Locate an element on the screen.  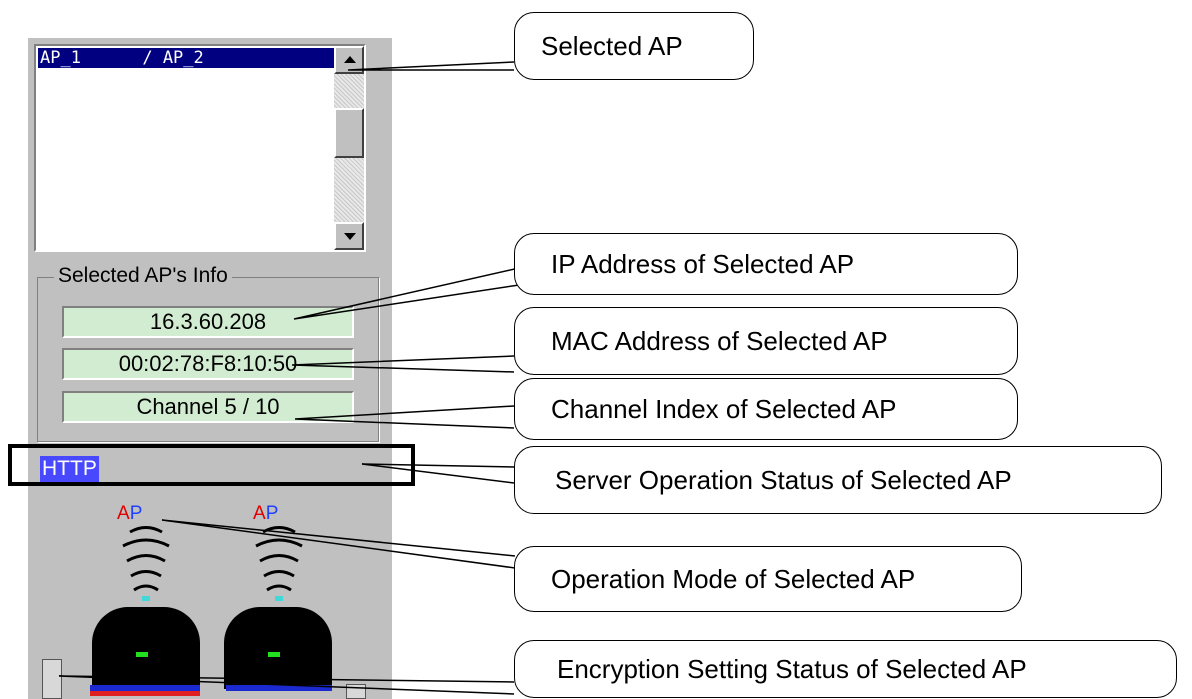
callout-text: Channel Index of Selected AP is located at coordinates (724, 408).